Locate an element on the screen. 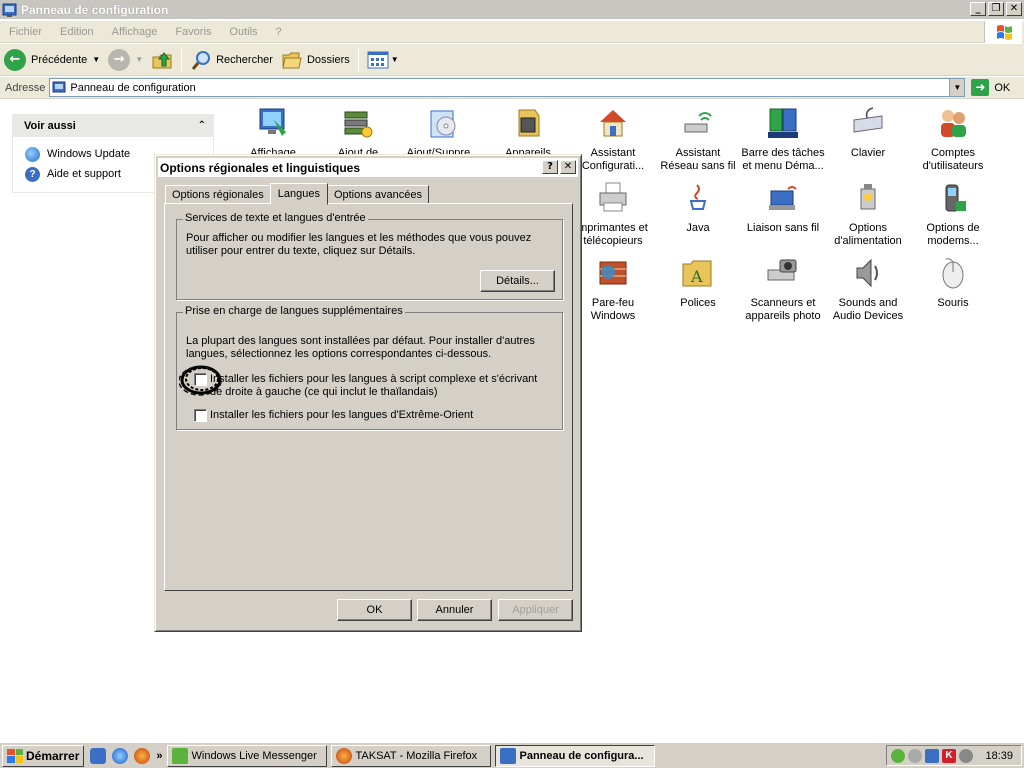 This screenshot has width=1024, height=768. cp-item-wireless-network: Assistant Réseau sans fil is located at coordinates (698, 139).